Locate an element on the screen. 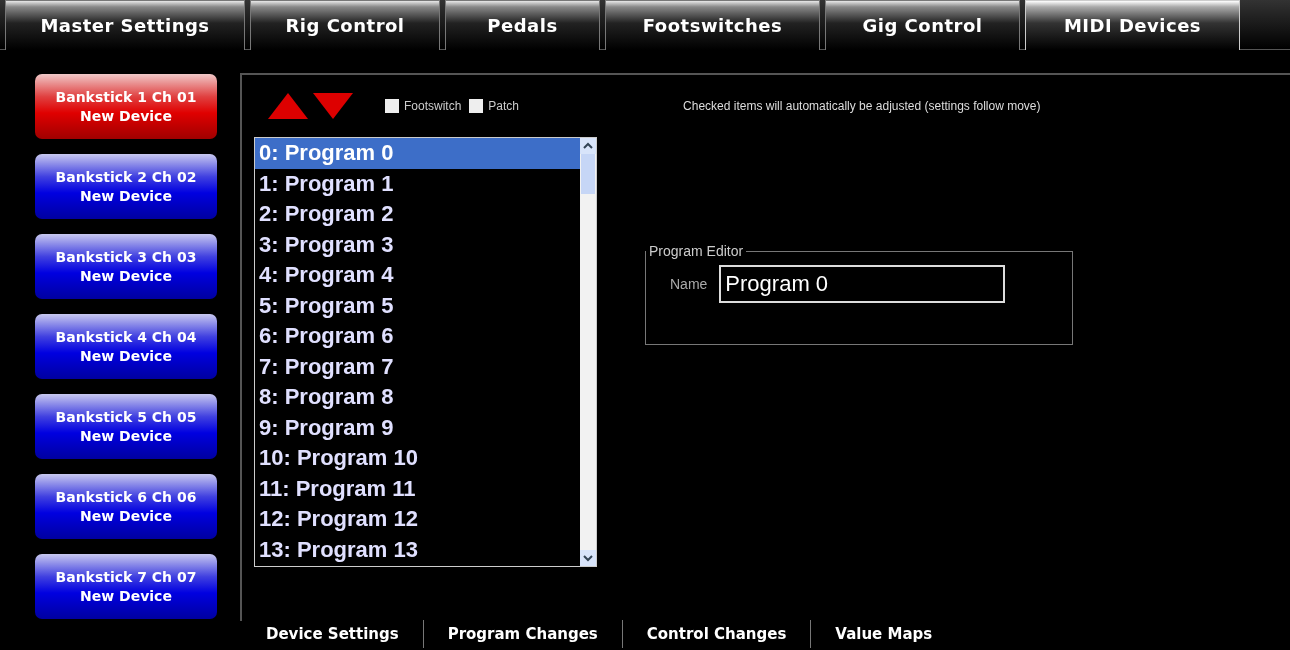 The height and width of the screenshot is (650, 1290). name-field: Program 0 is located at coordinates (862, 284).